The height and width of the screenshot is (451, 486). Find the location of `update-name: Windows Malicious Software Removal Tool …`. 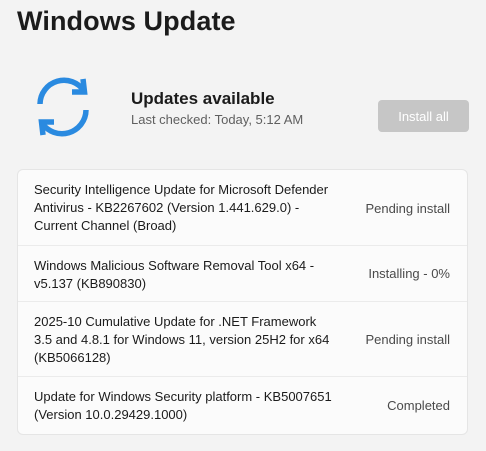

update-name: Windows Malicious Software Removal Tool … is located at coordinates (174, 274).